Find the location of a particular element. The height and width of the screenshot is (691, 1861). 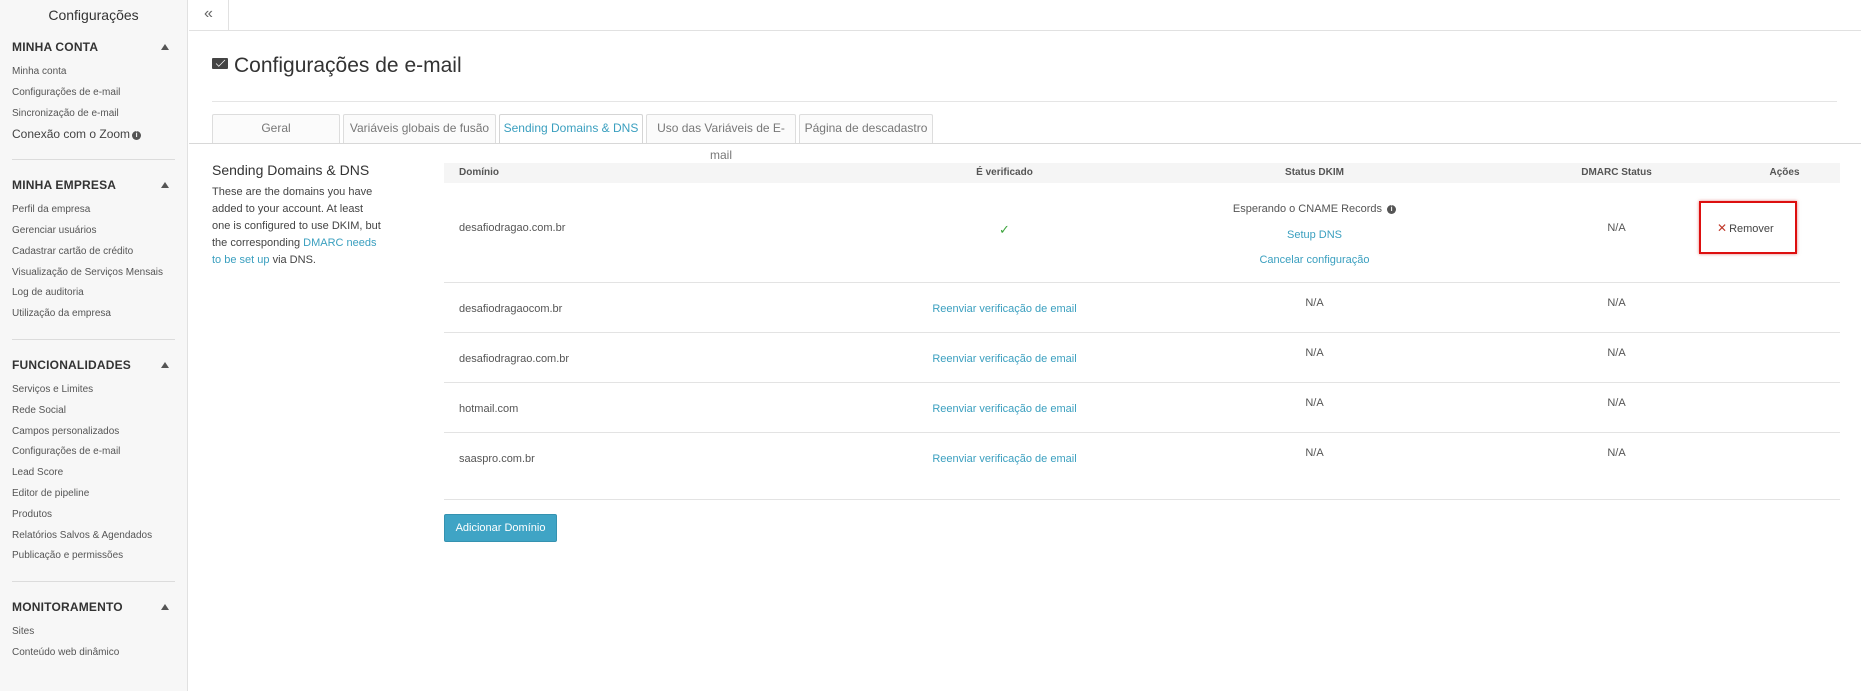

column-header-status-dkim: Status DKIM is located at coordinates (1314, 172).